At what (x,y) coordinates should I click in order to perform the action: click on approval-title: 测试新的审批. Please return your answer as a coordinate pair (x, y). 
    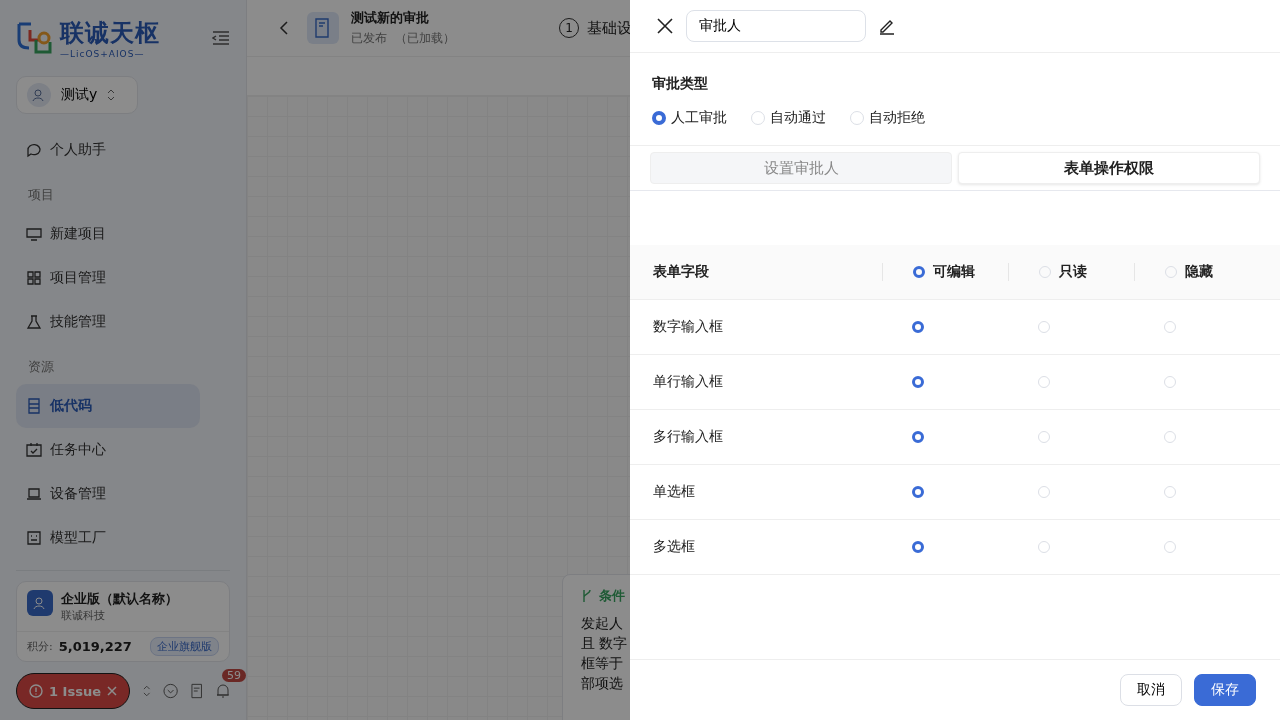
    Looking at the image, I should click on (390, 18).